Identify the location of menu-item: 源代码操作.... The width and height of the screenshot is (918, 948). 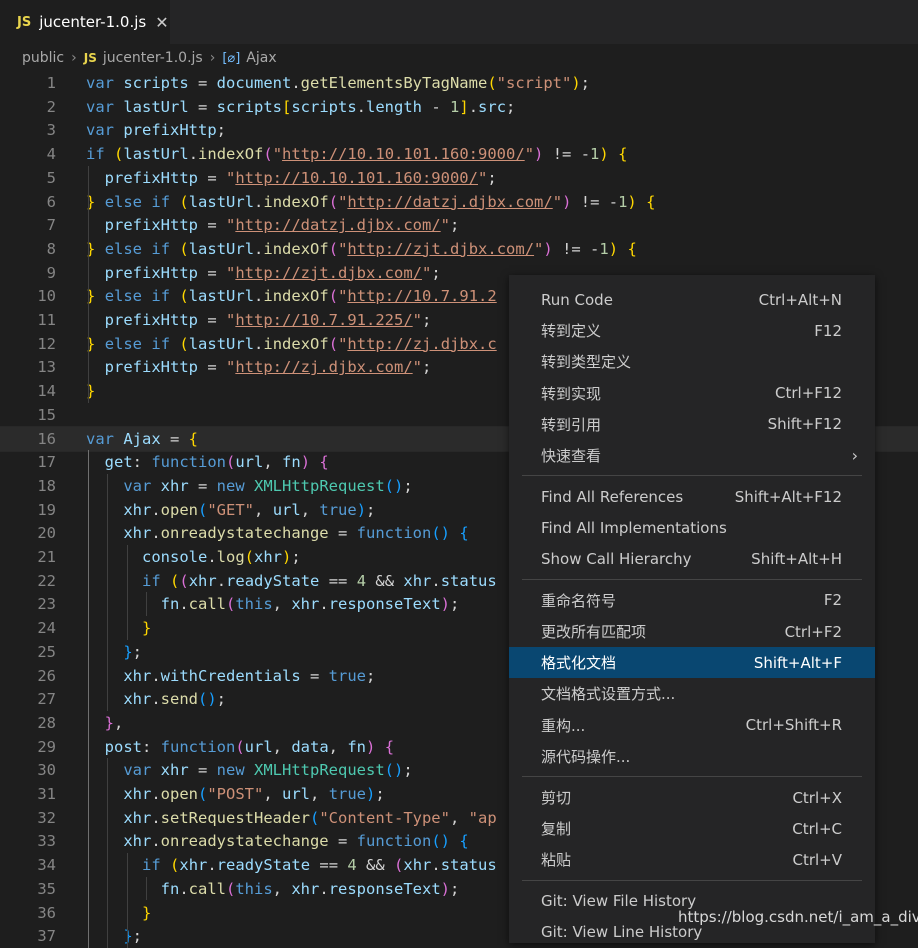
(692, 756).